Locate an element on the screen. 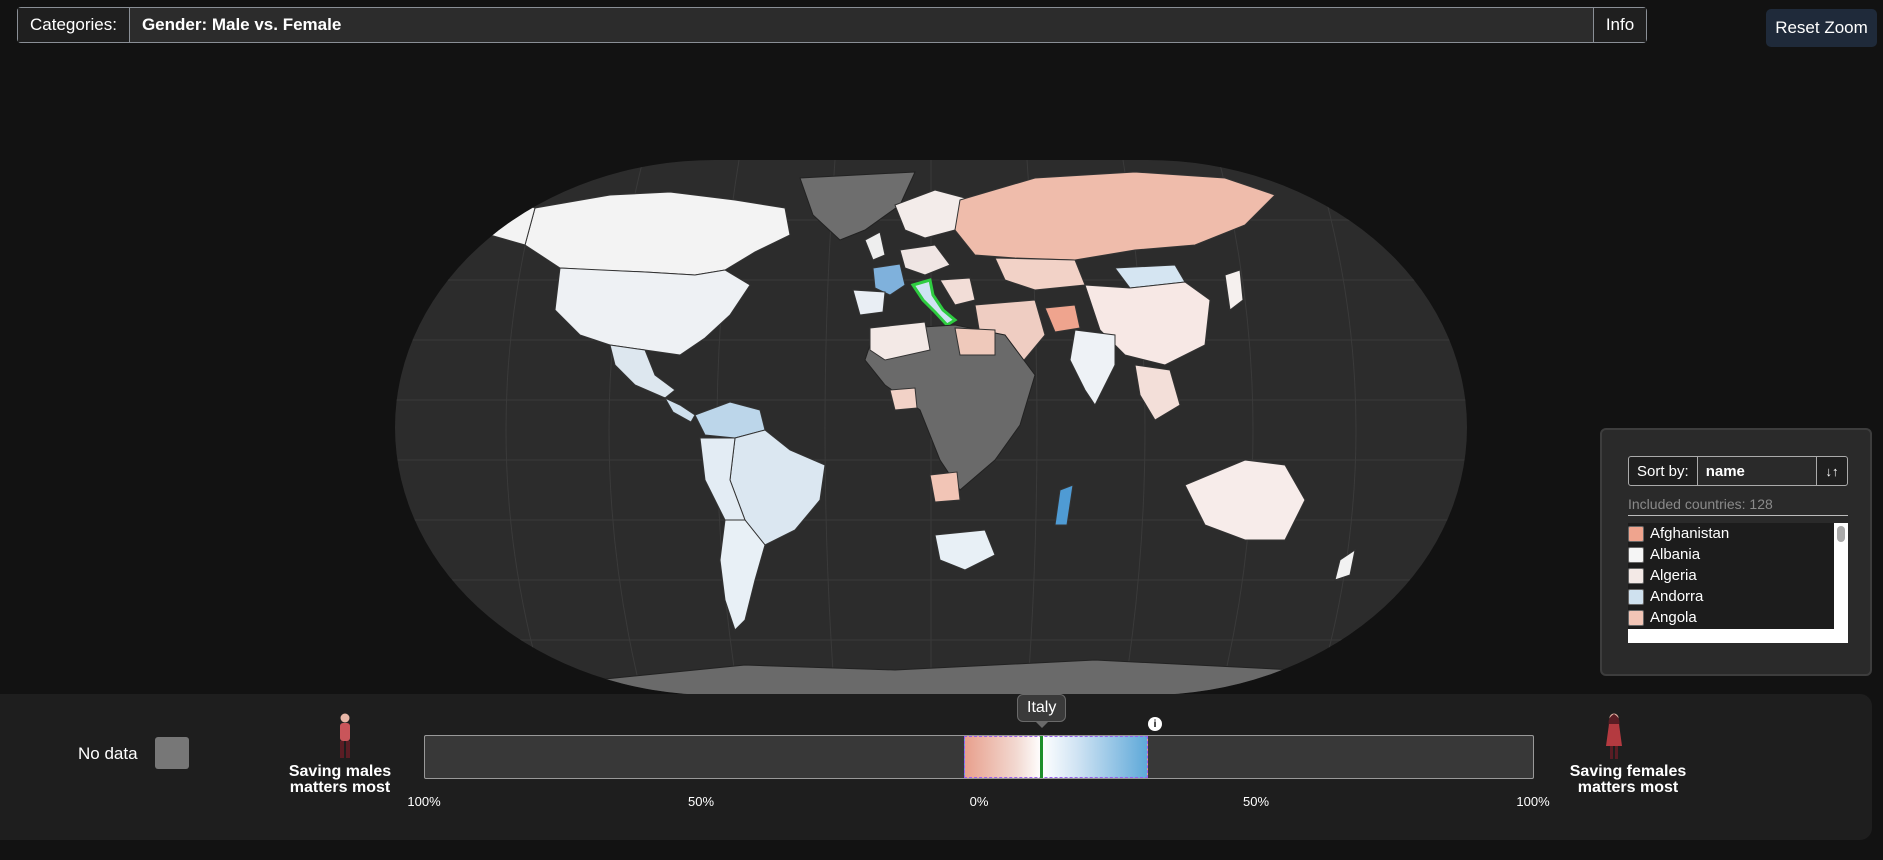 The height and width of the screenshot is (860, 1883). included-count: Included countries: 128 is located at coordinates (1738, 506).